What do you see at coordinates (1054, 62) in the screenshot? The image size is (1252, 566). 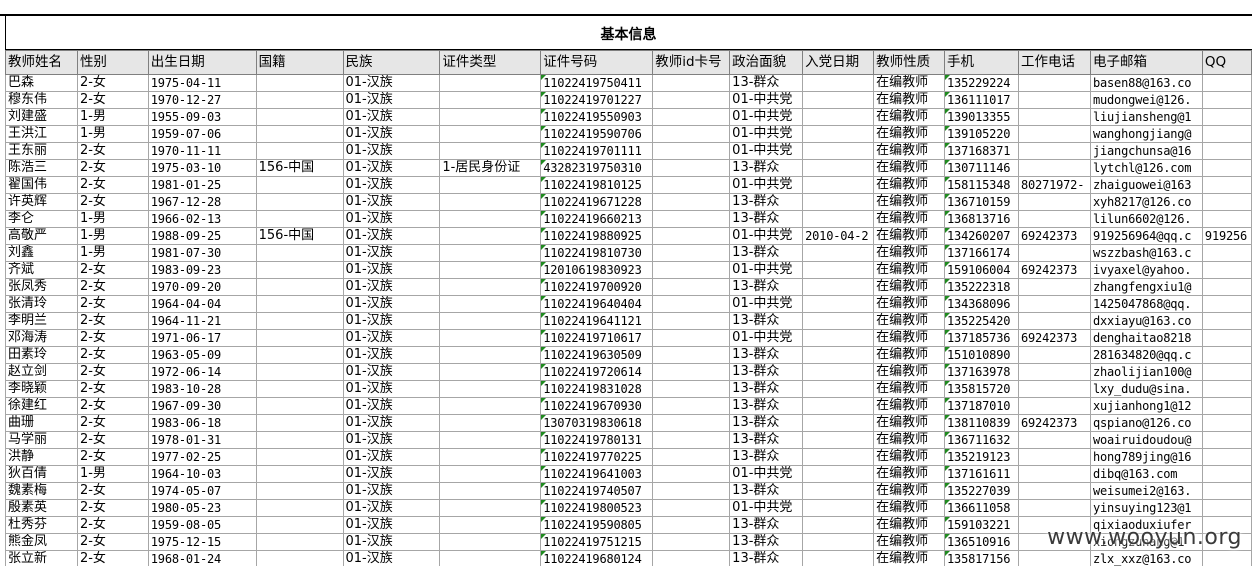 I see `header-work-phone: 工作电话` at bounding box center [1054, 62].